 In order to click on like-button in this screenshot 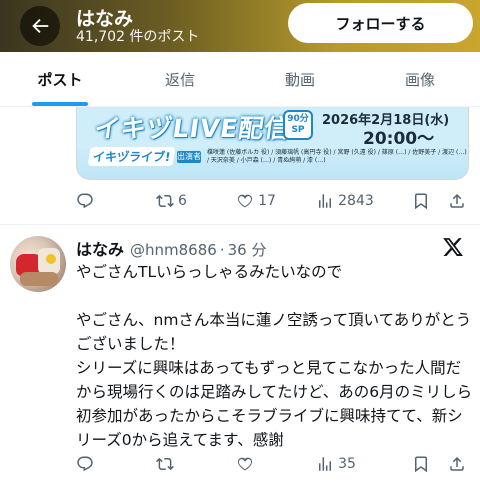, I will do `click(276, 464)`.